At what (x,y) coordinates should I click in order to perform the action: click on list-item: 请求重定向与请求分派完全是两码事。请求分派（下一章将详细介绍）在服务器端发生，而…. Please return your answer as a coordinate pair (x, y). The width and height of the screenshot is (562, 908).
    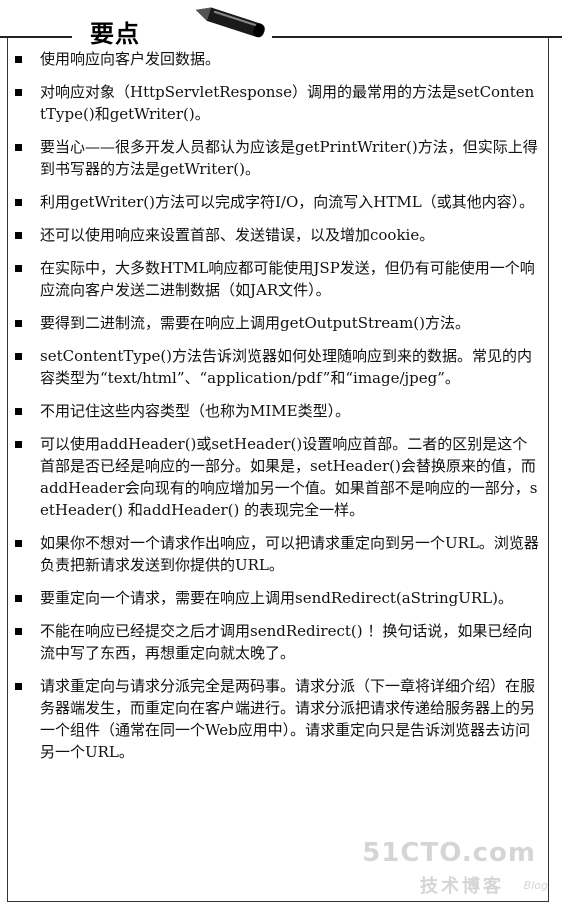
    Looking at the image, I should click on (278, 719).